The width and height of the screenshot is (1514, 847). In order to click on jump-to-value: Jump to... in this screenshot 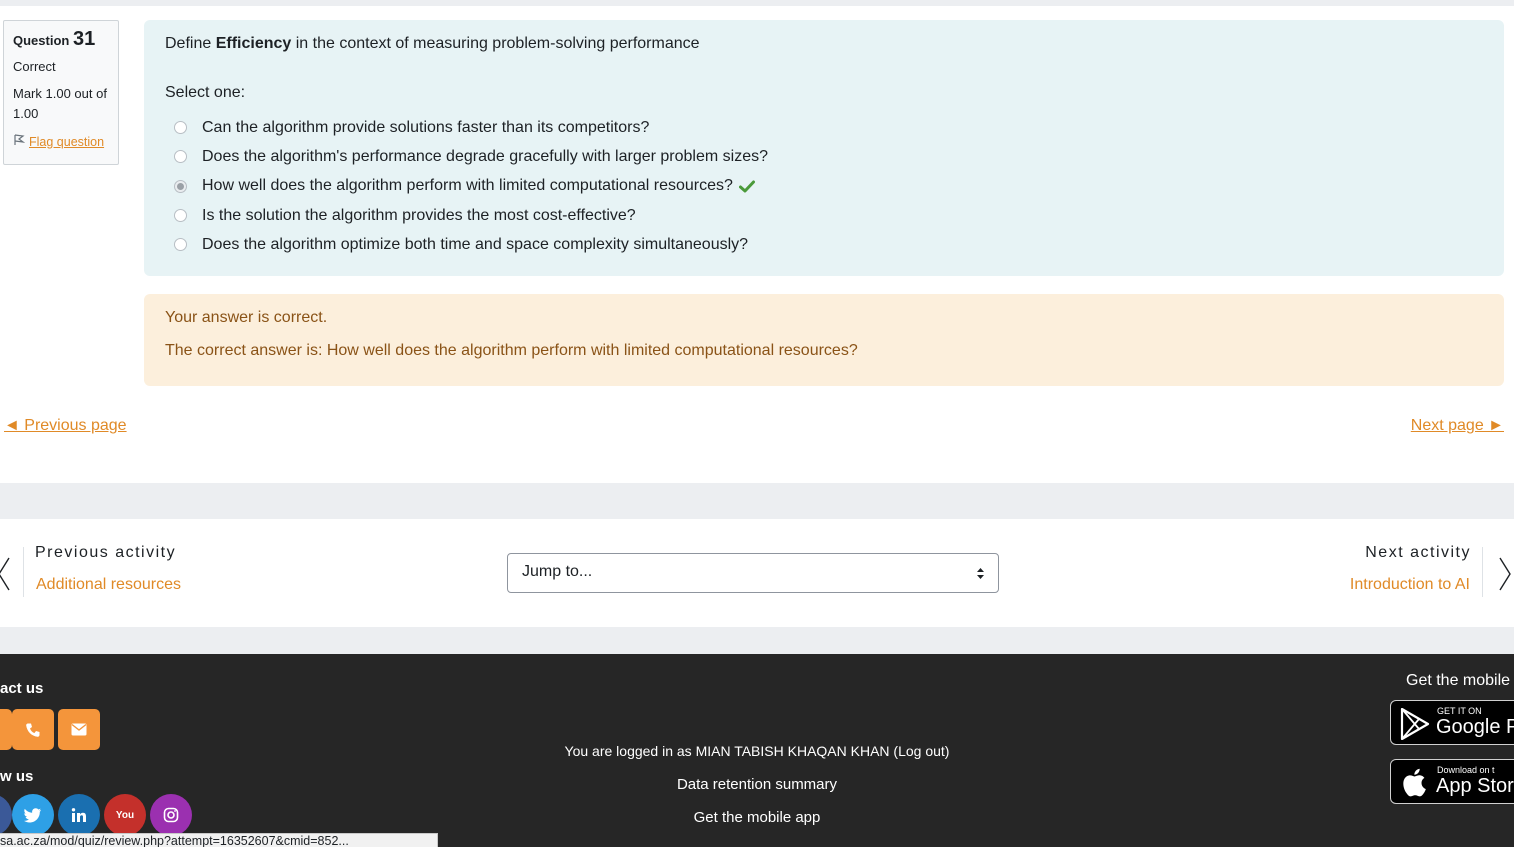, I will do `click(557, 571)`.